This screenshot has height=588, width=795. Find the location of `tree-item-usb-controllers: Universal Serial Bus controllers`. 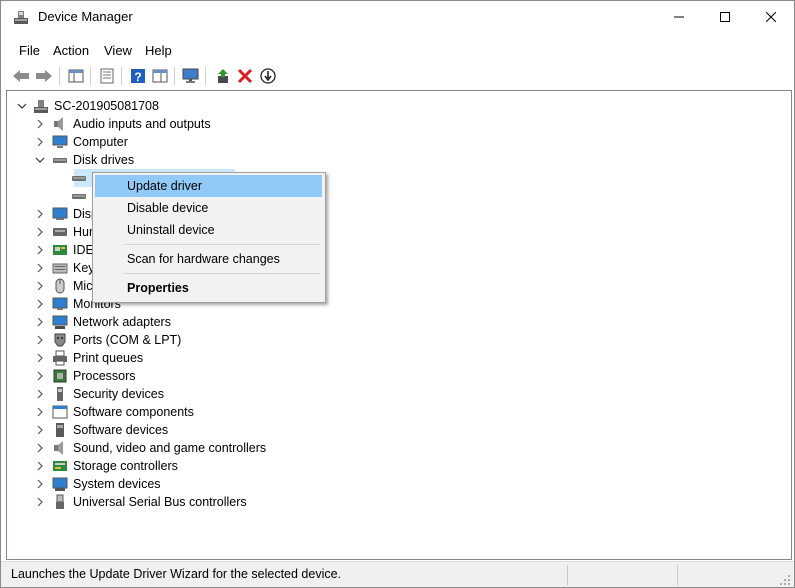

tree-item-usb-controllers: Universal Serial Bus controllers is located at coordinates (398, 502).